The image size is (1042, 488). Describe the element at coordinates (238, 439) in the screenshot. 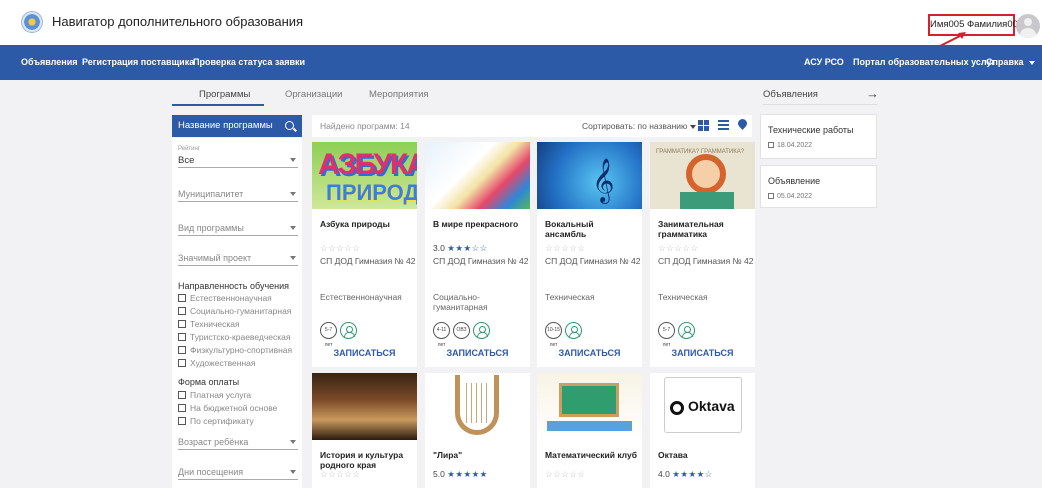

I see `child-age-select: Возраст ребёнка` at that location.